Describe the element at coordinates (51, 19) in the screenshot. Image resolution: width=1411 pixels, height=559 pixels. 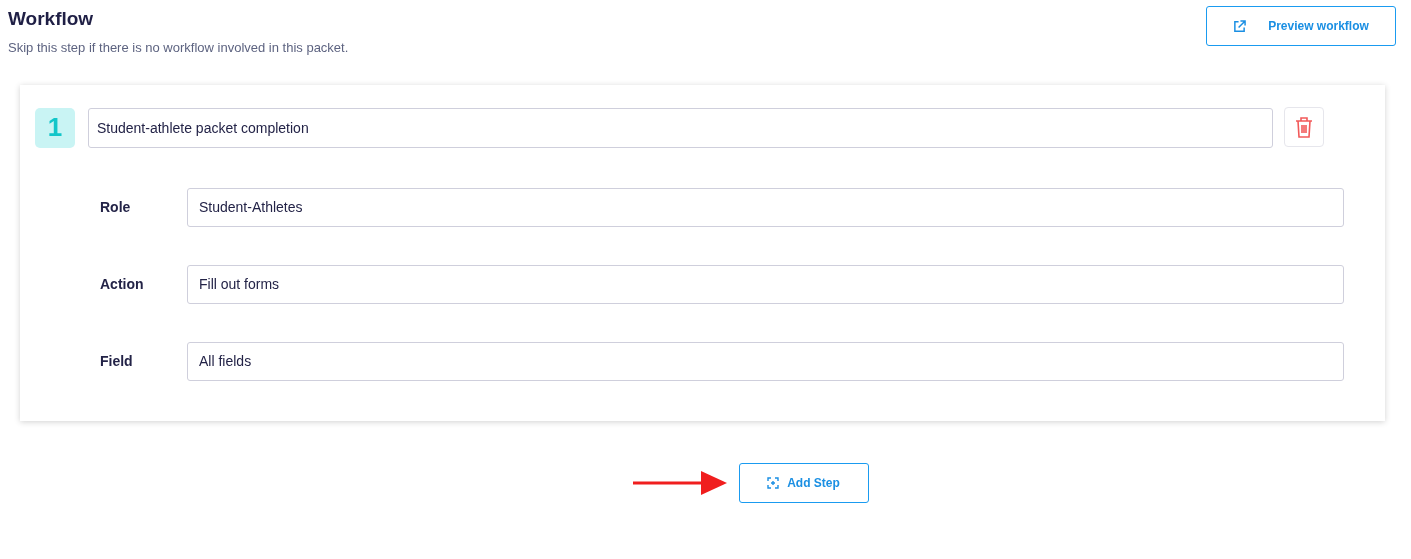
I see `page-title: Workflow` at that location.